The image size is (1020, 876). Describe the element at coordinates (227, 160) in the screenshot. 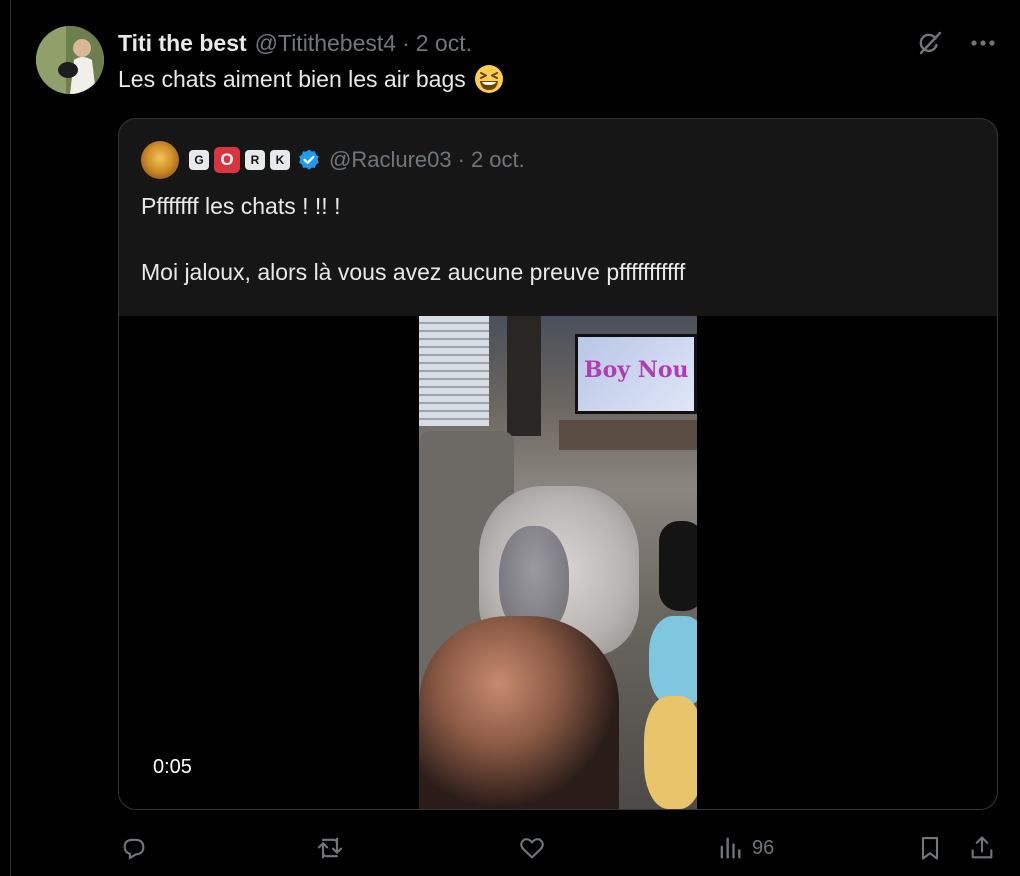

I see `badge-letter-o: O` at that location.